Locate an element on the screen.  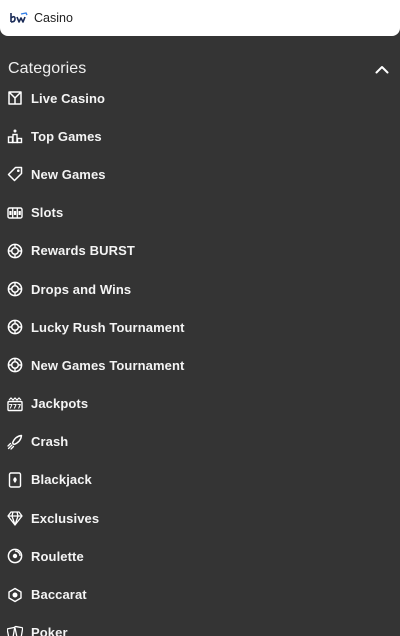
cards-icon is located at coordinates (15, 480).